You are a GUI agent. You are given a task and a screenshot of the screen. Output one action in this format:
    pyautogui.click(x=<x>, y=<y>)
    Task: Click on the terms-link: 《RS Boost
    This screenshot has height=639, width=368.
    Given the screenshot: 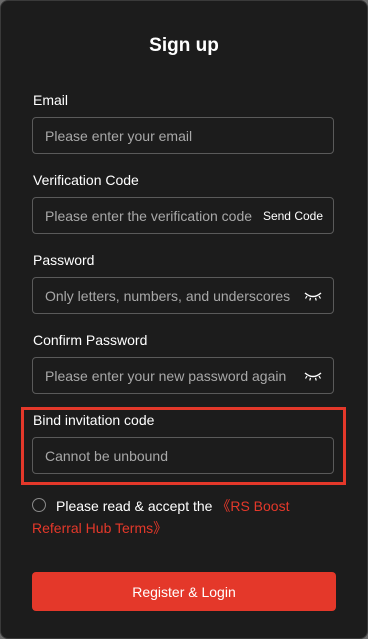 What is the action you would take?
    pyautogui.click(x=252, y=506)
    